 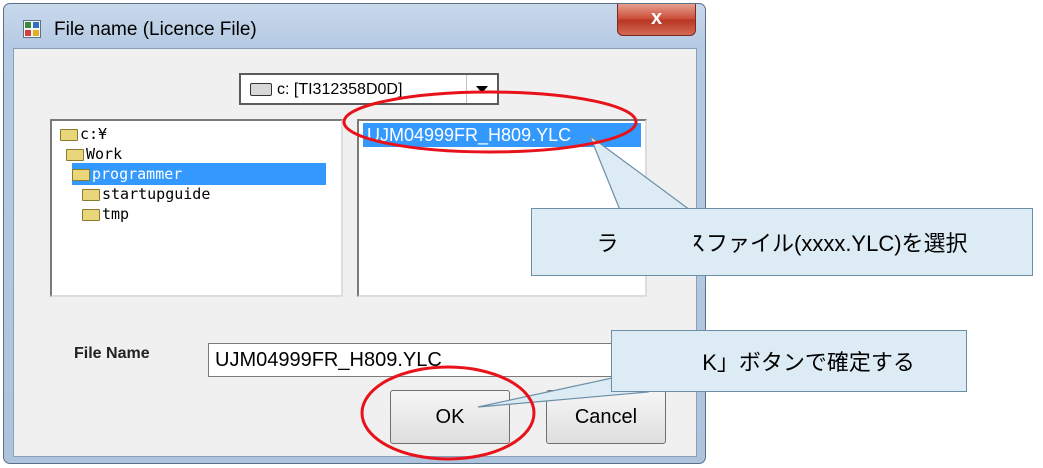 What do you see at coordinates (199, 174) in the screenshot?
I see `directory-item-programmer: programmer` at bounding box center [199, 174].